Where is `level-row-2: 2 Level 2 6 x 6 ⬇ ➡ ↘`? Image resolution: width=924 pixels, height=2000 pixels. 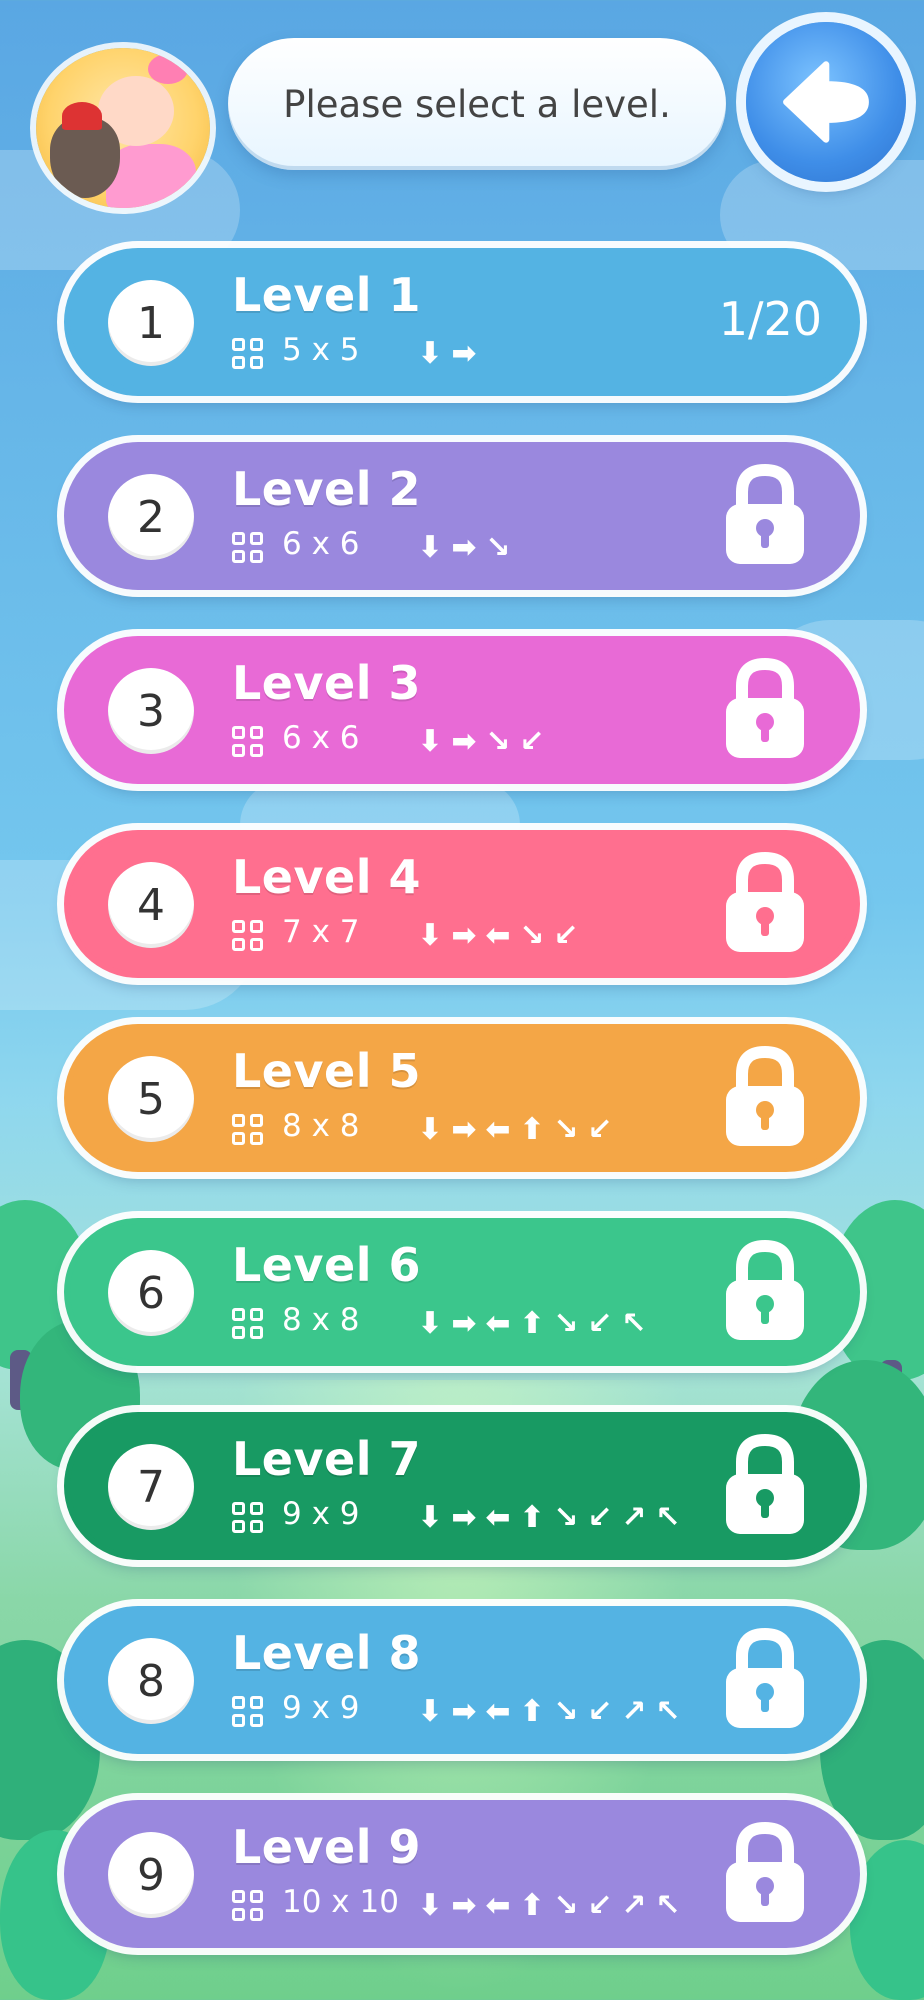 level-row-2: 2 Level 2 6 x 6 ⬇ ➡ ↘ is located at coordinates (462, 516).